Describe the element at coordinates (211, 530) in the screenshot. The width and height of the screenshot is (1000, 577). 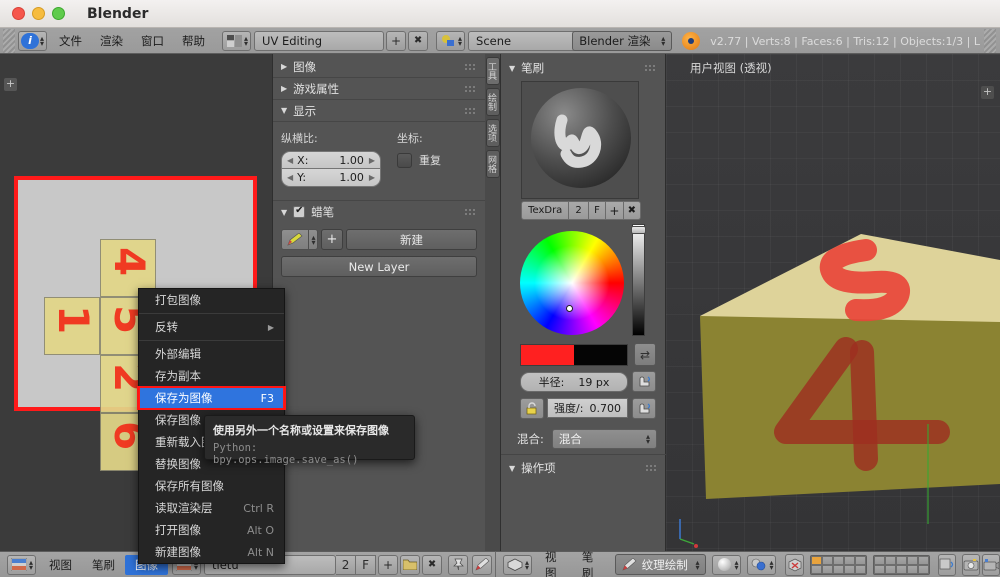
I see `context-menu-item: 打开图像 Alt O` at that location.